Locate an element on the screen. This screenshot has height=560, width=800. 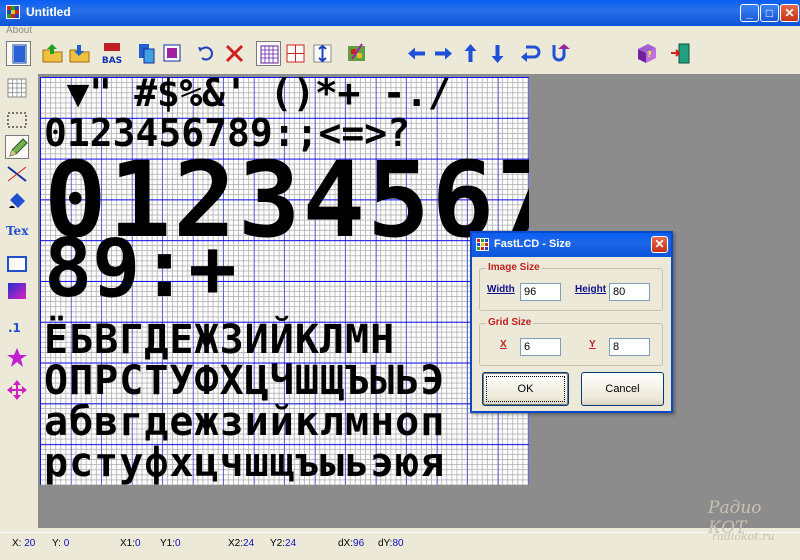
point-tool-icon: .1 is located at coordinates (14, 328).